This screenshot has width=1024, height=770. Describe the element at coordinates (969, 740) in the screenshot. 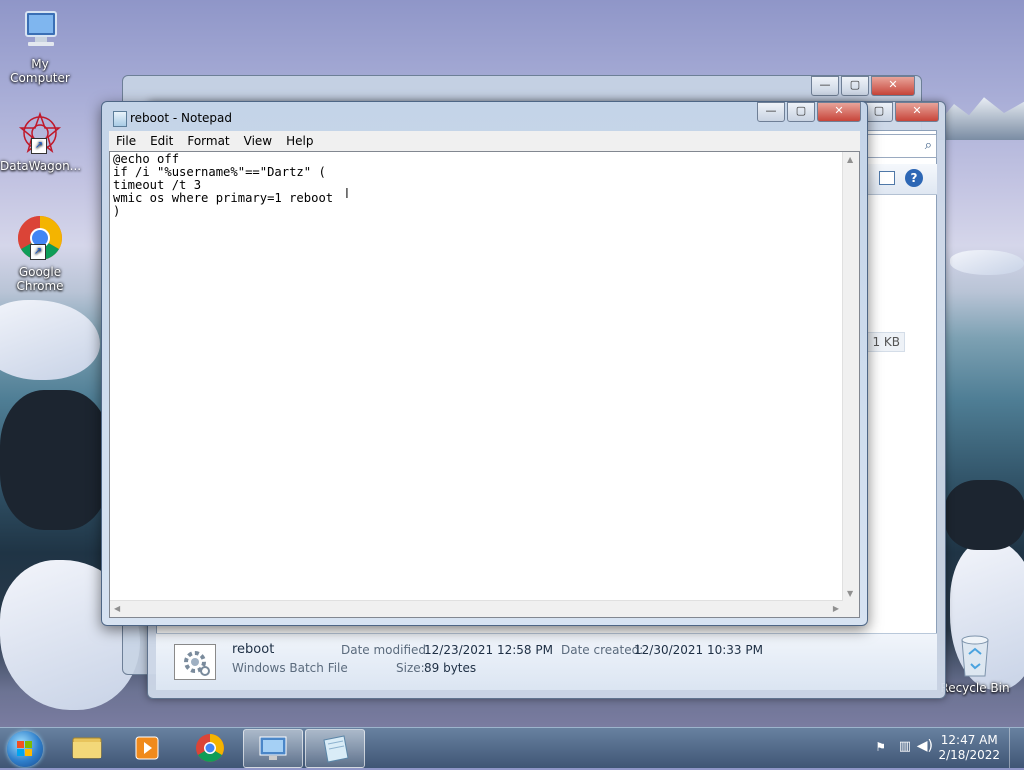

I see `clock-time: 12:47 AM` at that location.